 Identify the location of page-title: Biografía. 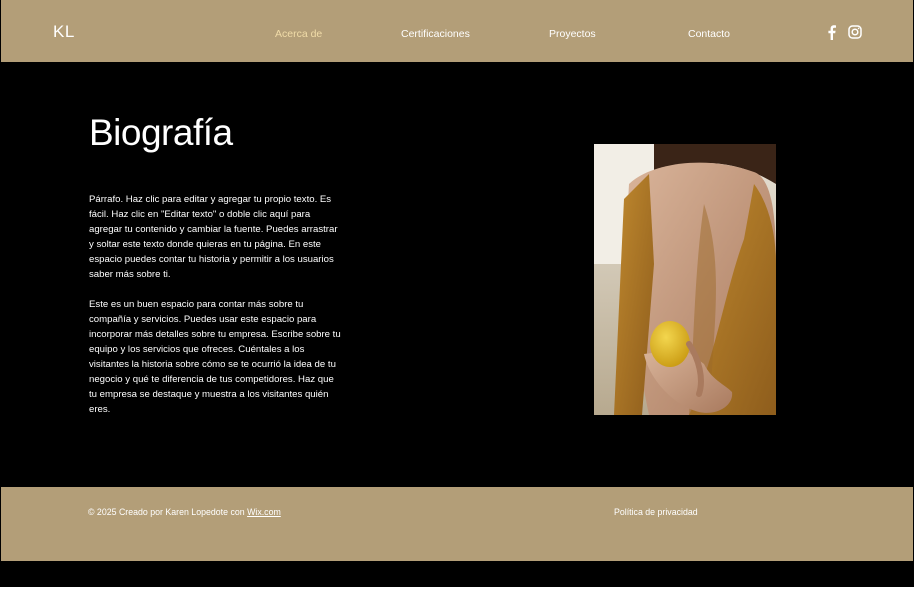
(161, 132).